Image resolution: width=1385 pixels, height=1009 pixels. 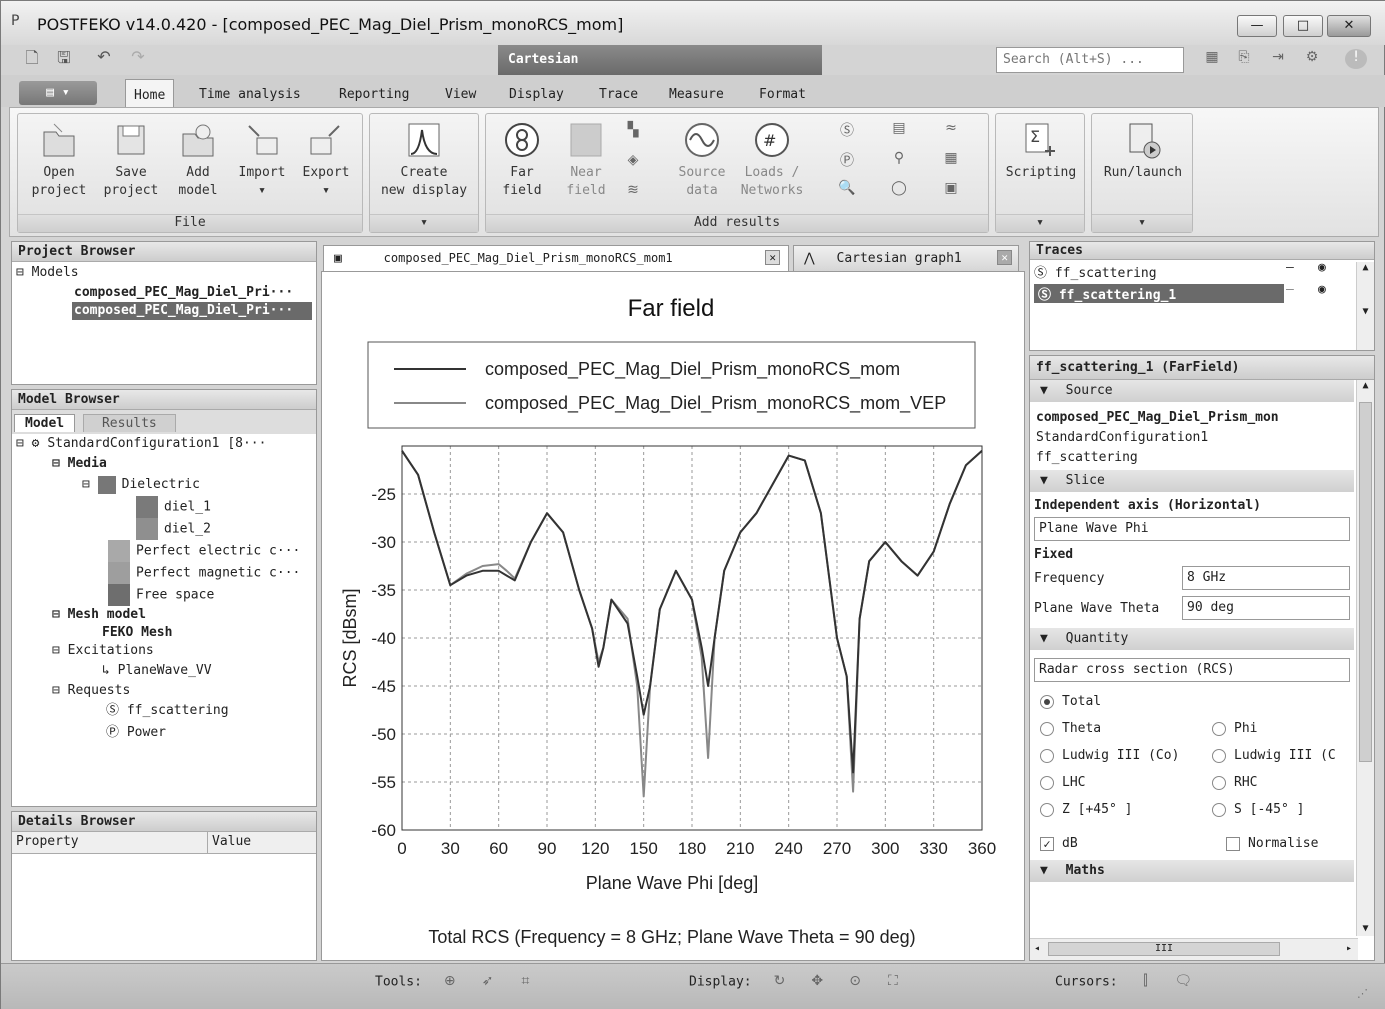 I want to click on scroll-up-icon: ▲, so click(x=1365, y=389).